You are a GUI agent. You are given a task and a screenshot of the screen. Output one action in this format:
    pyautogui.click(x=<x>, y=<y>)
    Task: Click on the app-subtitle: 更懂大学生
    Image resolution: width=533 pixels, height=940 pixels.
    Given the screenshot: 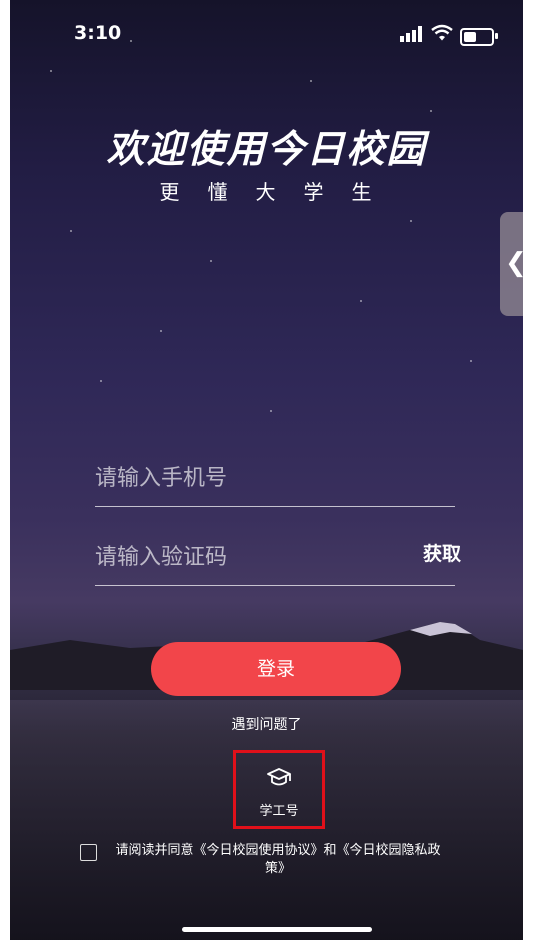 What is the action you would take?
    pyautogui.click(x=279, y=192)
    